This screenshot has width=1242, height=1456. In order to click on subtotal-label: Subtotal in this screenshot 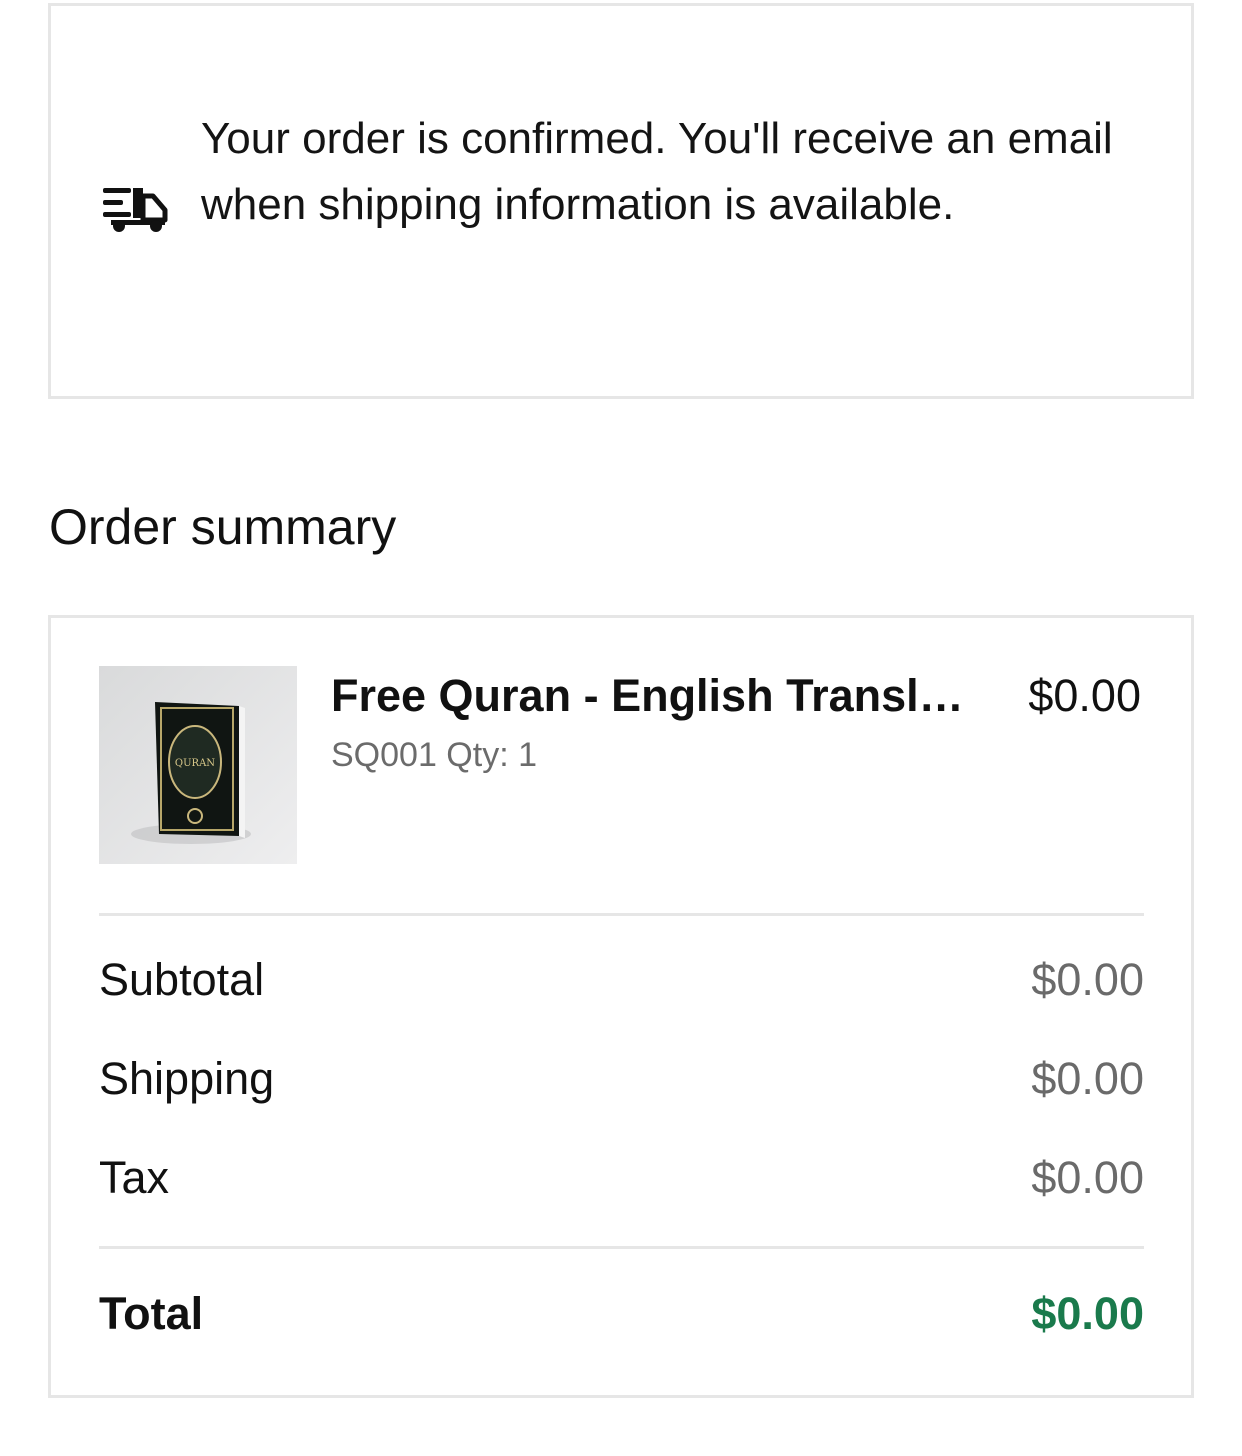, I will do `click(182, 979)`.